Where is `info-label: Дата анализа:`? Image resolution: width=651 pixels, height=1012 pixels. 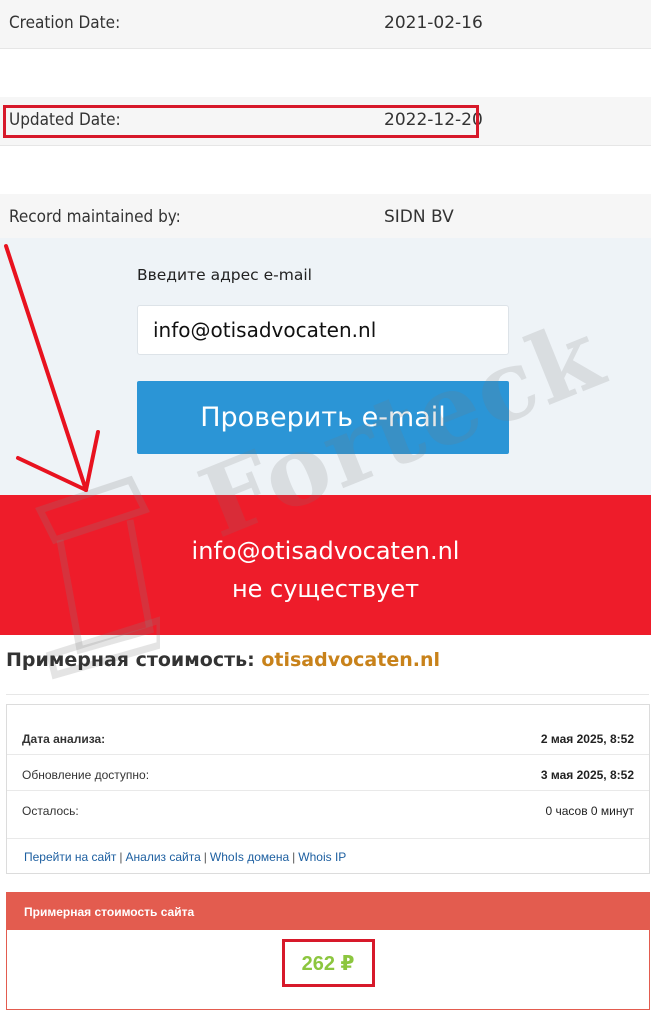
info-label: Дата анализа: is located at coordinates (64, 739).